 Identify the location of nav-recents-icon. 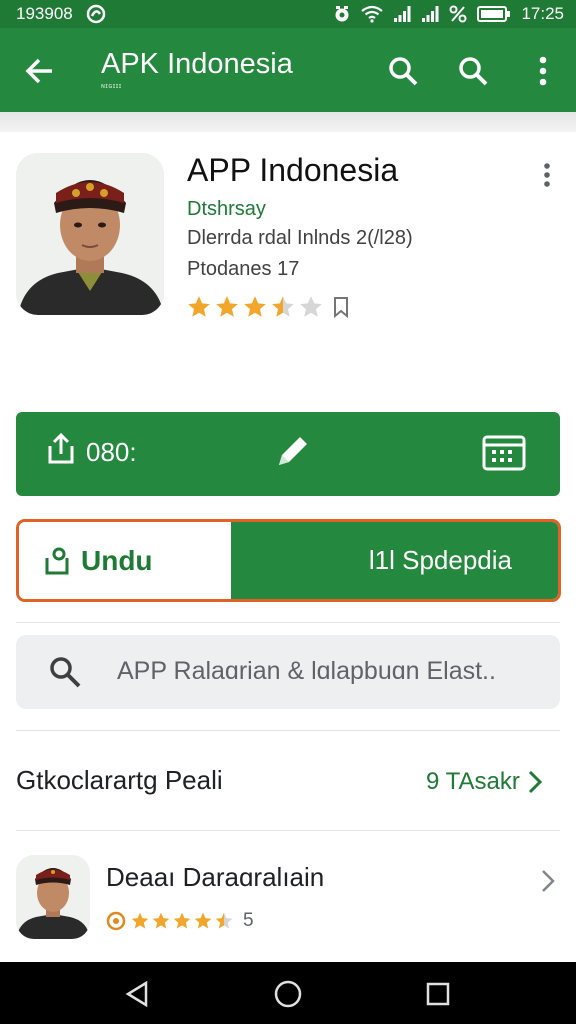
(438, 994).